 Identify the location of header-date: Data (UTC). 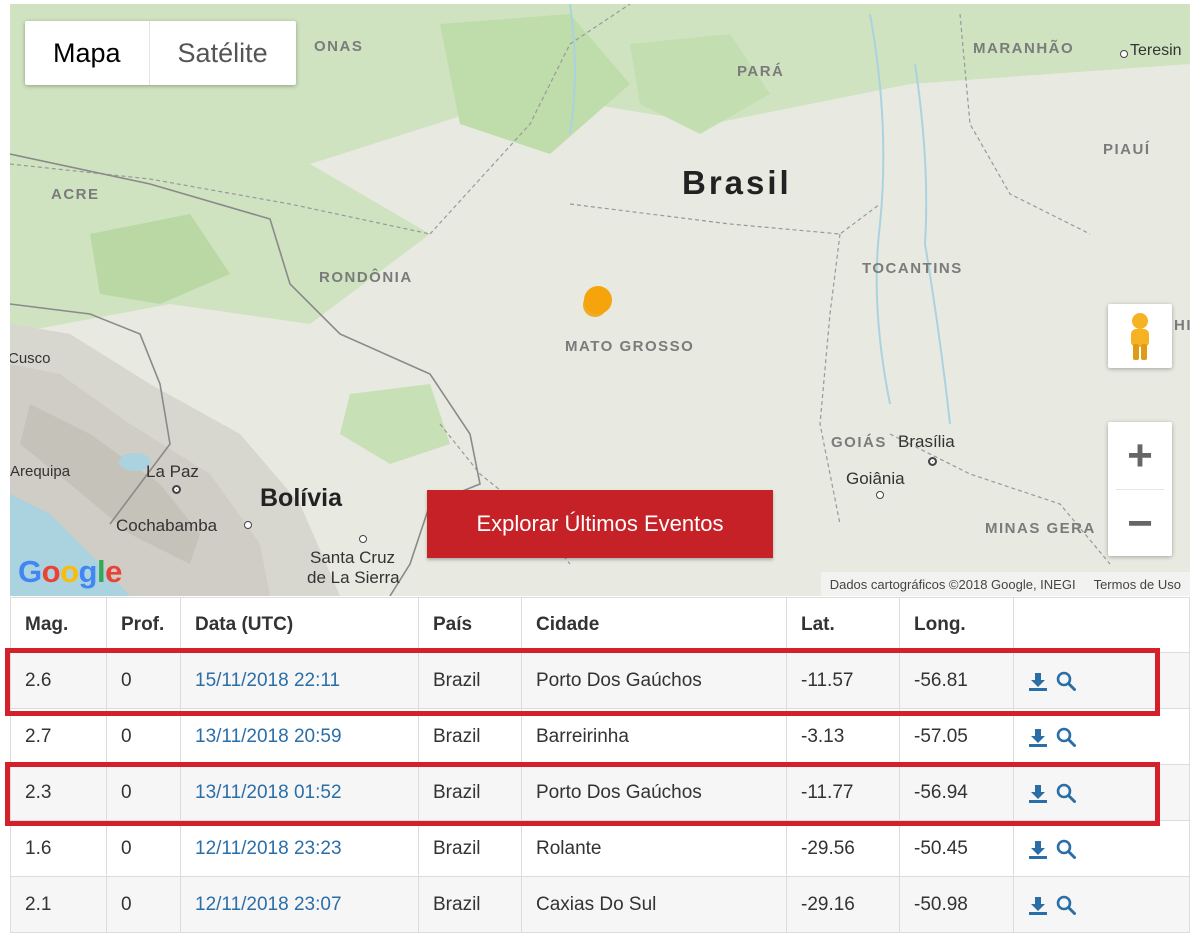
(299, 625).